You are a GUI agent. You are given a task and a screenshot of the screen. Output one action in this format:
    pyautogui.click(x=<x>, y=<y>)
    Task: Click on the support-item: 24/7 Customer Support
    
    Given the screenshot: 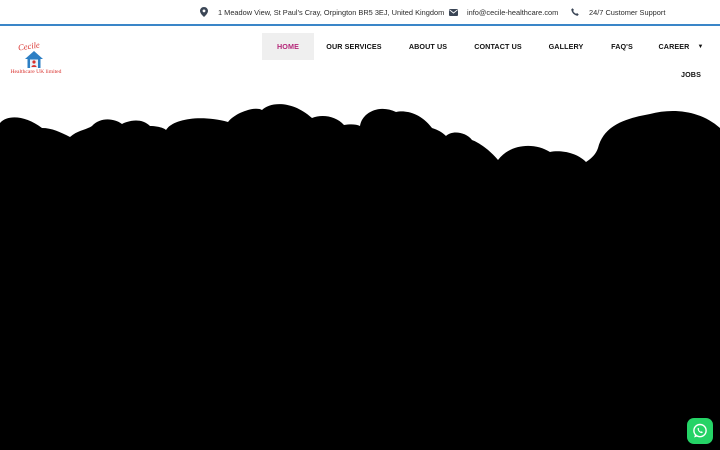 What is the action you would take?
    pyautogui.click(x=617, y=12)
    